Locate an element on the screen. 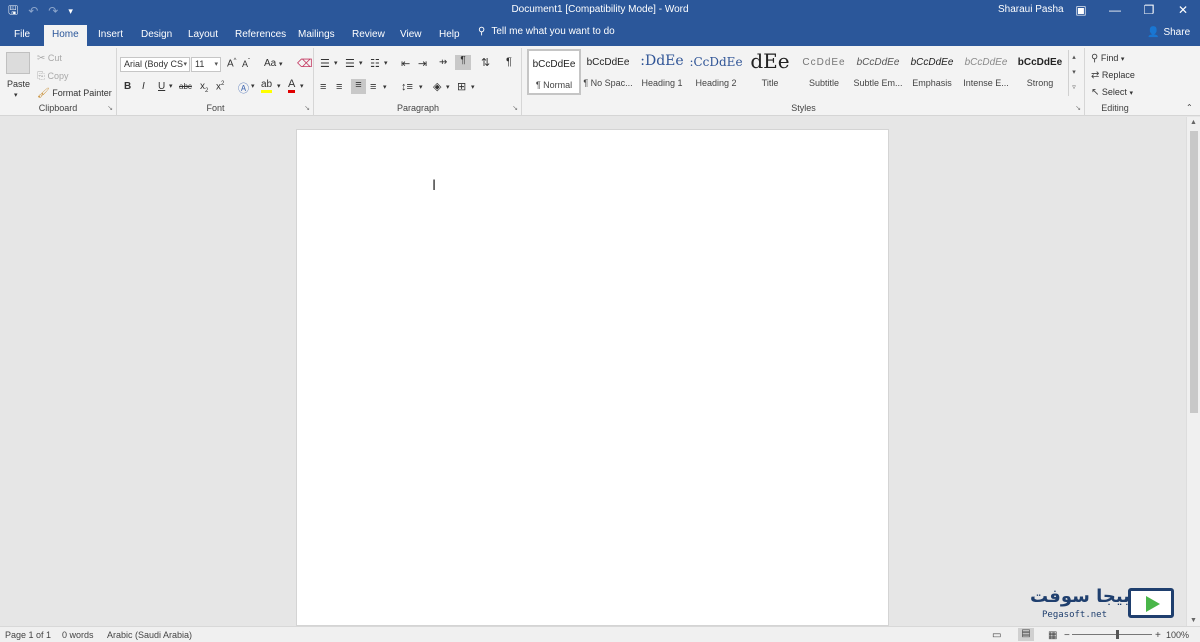 The height and width of the screenshot is (642, 1200). format-painter-button: 🖌 Format Painter is located at coordinates (74, 93).